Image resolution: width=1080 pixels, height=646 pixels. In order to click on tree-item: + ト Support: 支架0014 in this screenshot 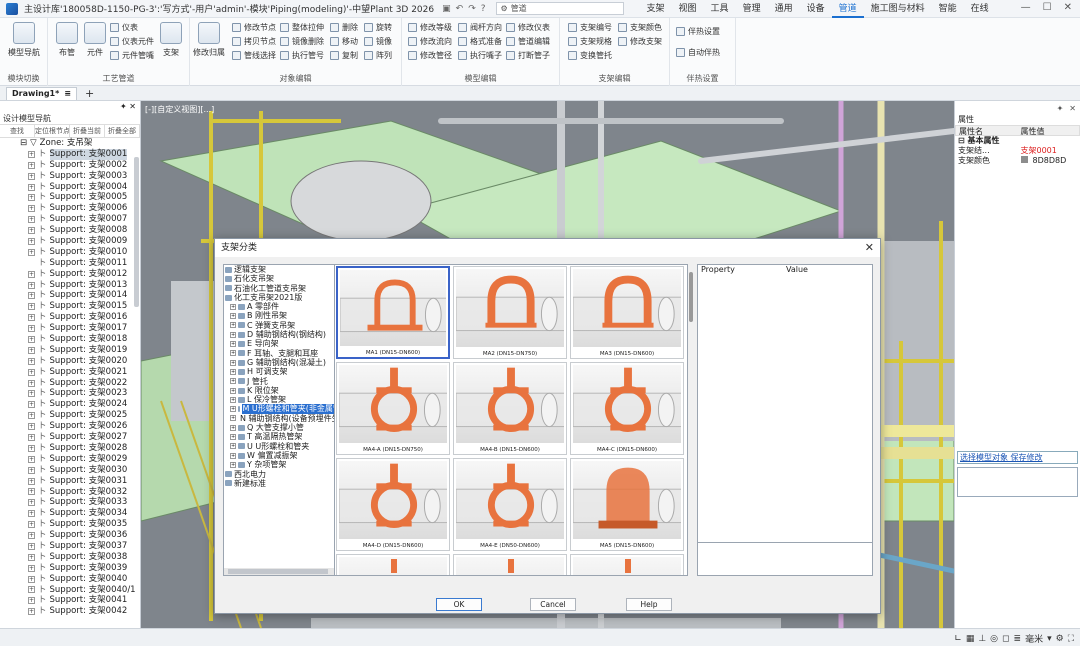, I will do `click(70, 295)`.